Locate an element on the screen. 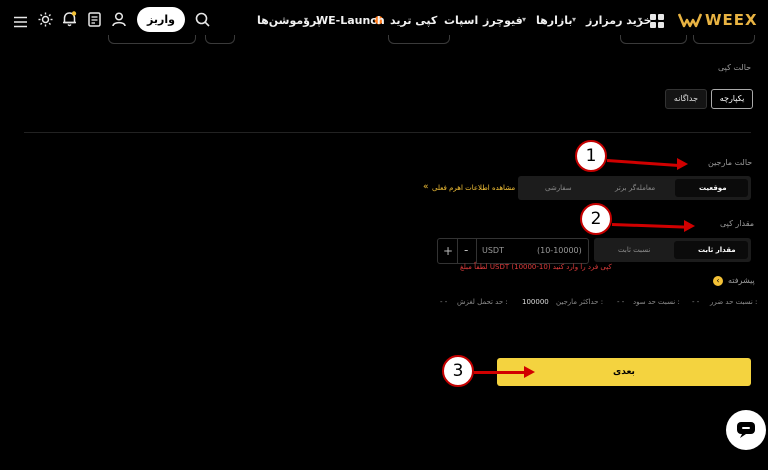 Image resolution: width=768 pixels, height=470 pixels. slippage-tolerance-value: - - is located at coordinates (444, 302).